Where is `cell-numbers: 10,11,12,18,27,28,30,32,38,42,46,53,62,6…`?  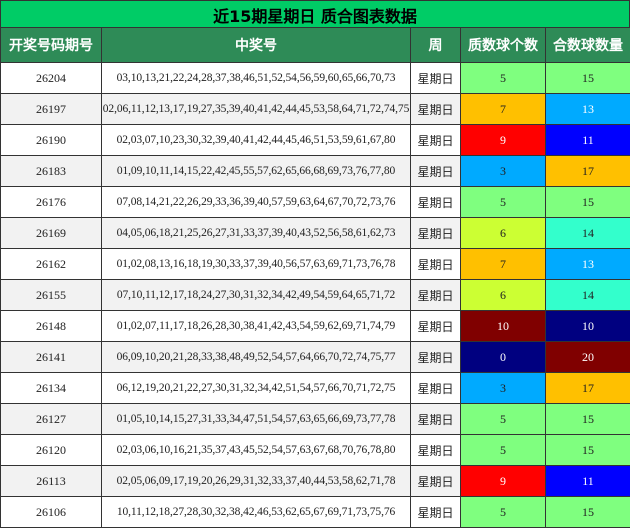 cell-numbers: 10,11,12,18,27,28,30,32,38,42,46,53,62,6… is located at coordinates (256, 512).